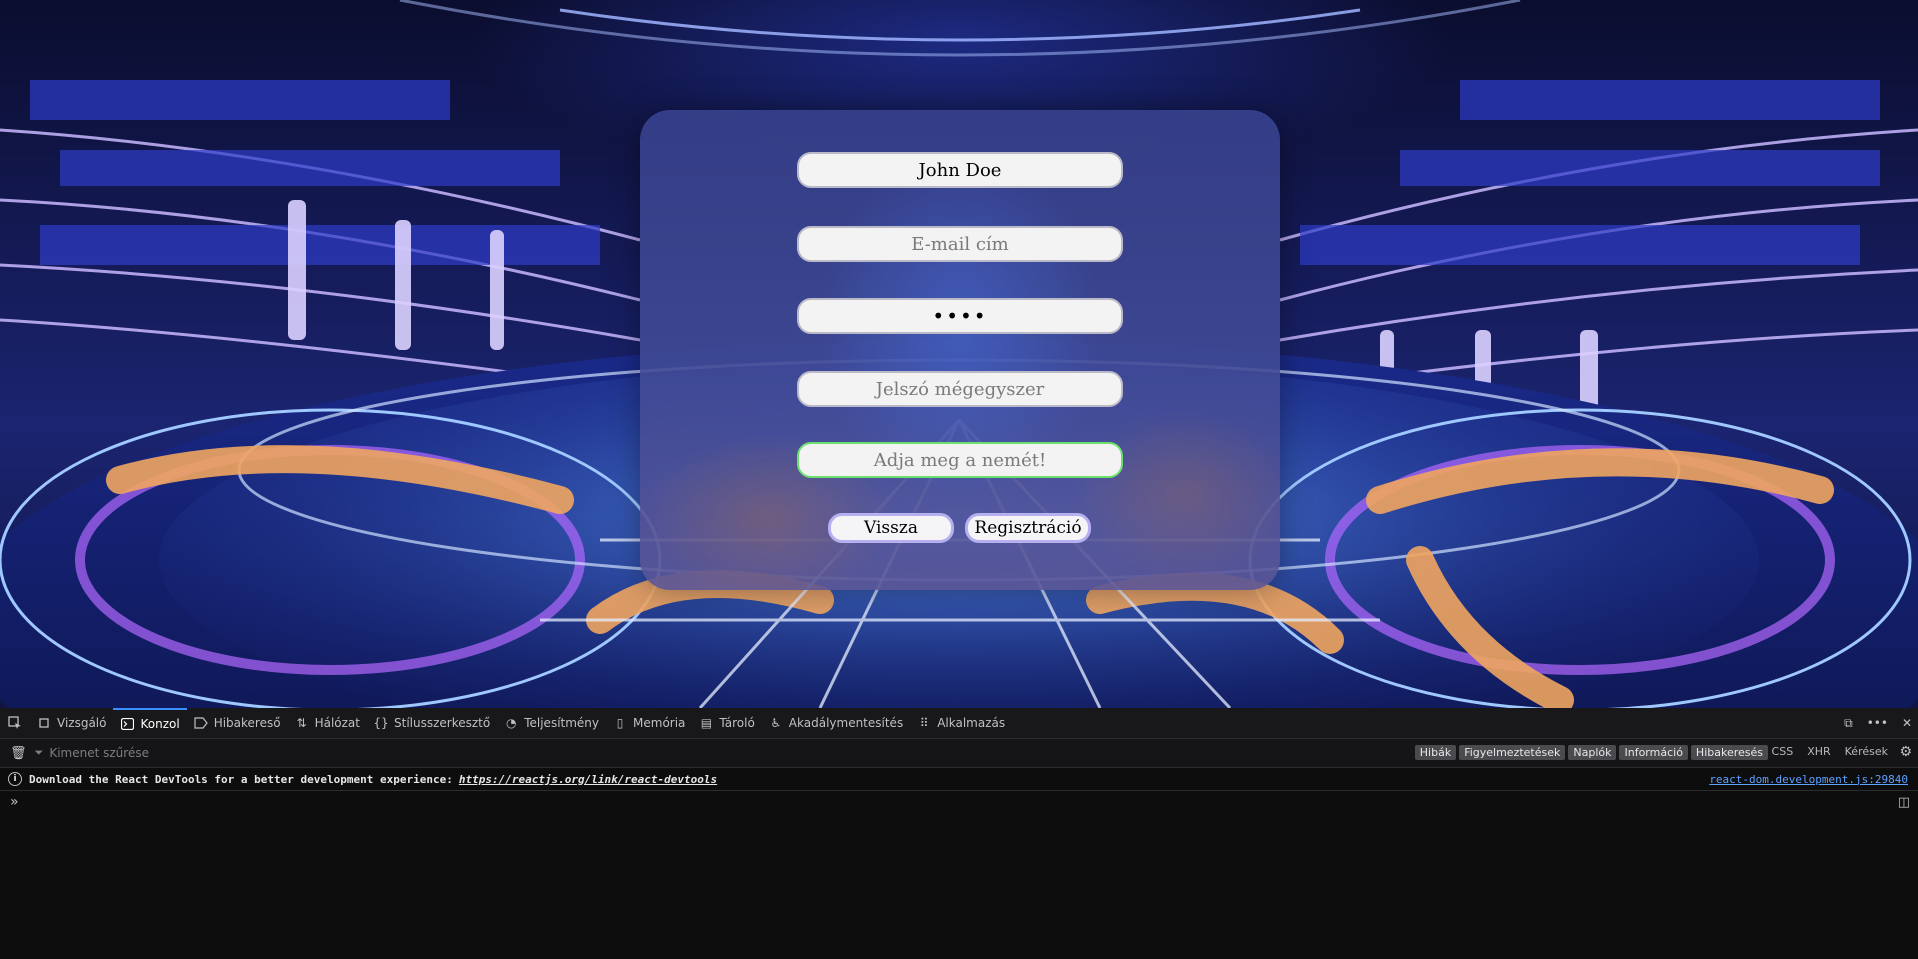 This screenshot has height=959, width=1918. I want to click on close-icon: ✕, so click(1907, 723).